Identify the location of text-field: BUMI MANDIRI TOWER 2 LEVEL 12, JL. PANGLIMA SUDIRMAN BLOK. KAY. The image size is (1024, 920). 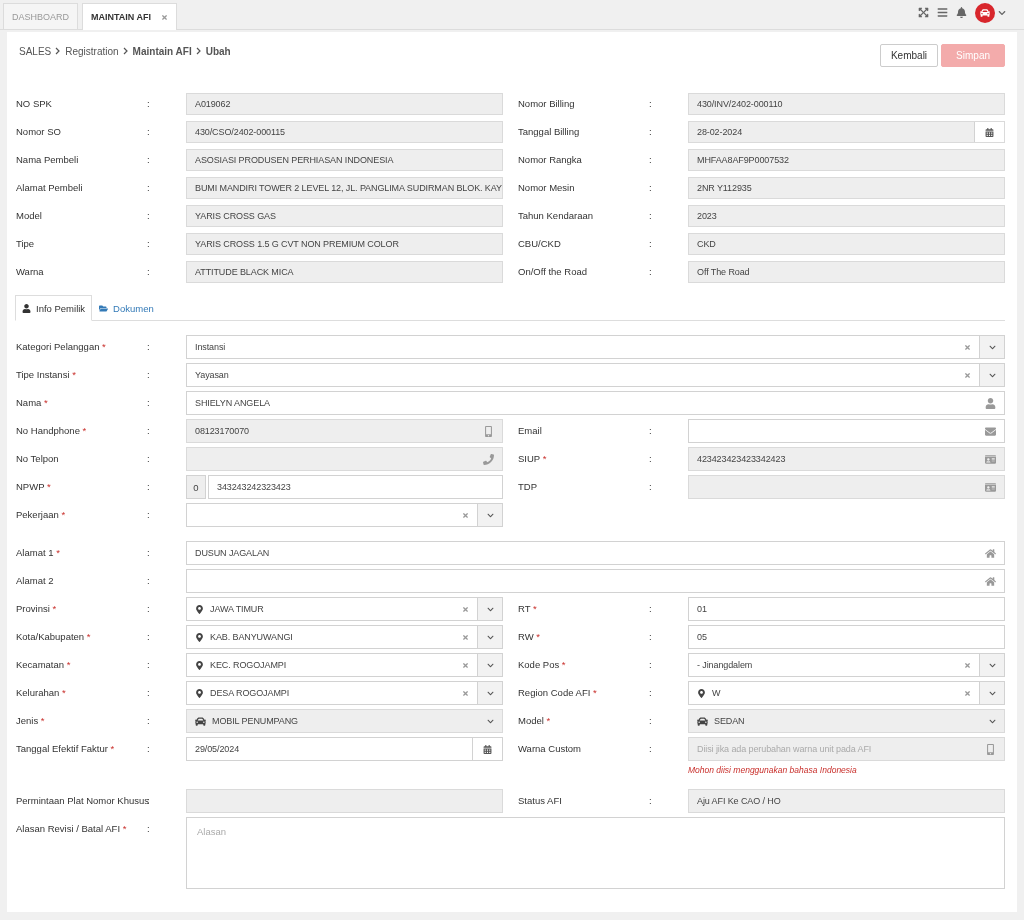
(344, 188).